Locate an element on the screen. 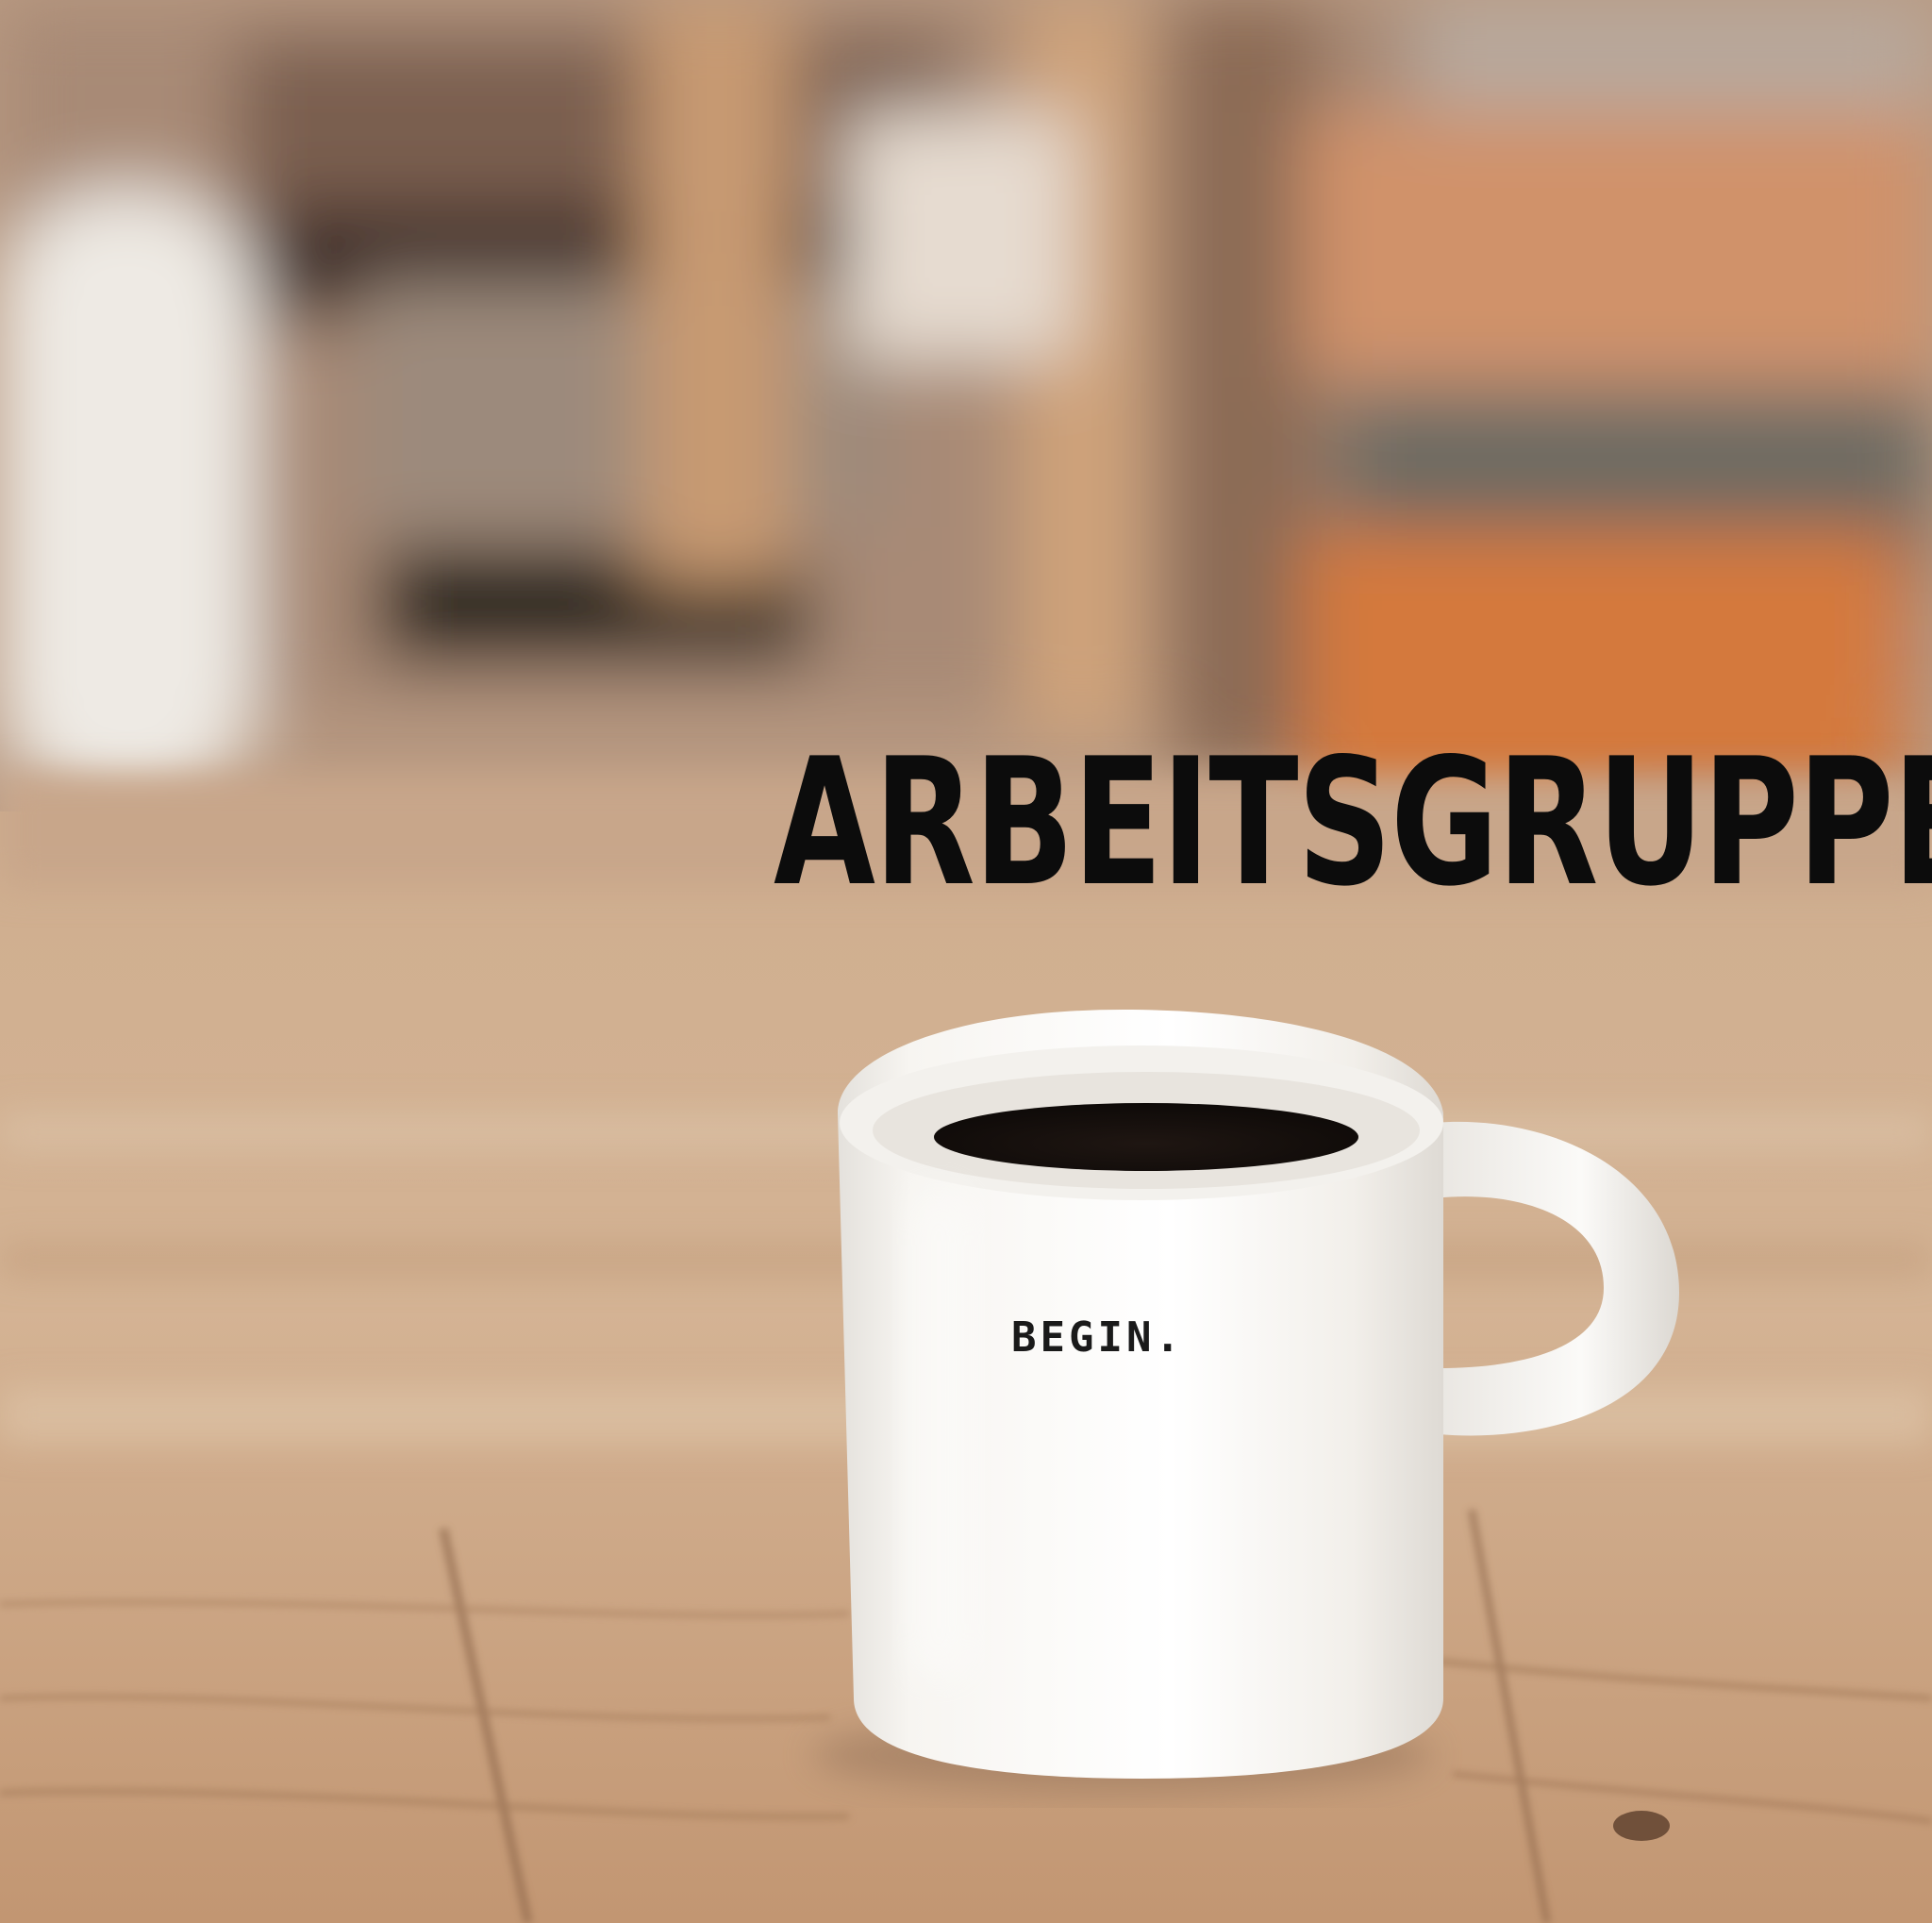  headline: ARBEITSGRUPPEN is located at coordinates (1353, 822).